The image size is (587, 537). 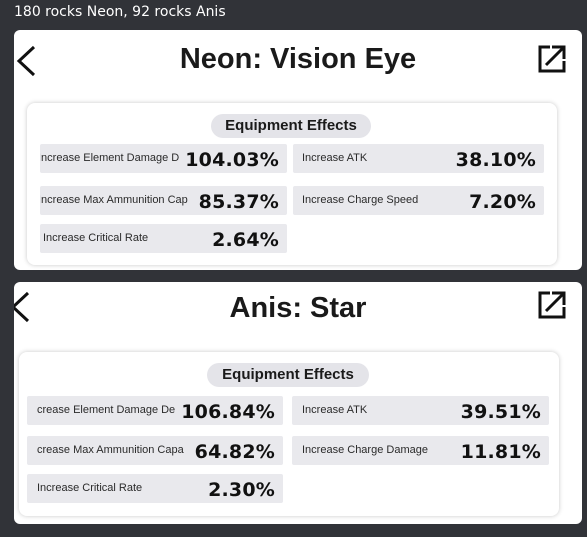 What do you see at coordinates (228, 412) in the screenshot?
I see `effect-value: 106.84%` at bounding box center [228, 412].